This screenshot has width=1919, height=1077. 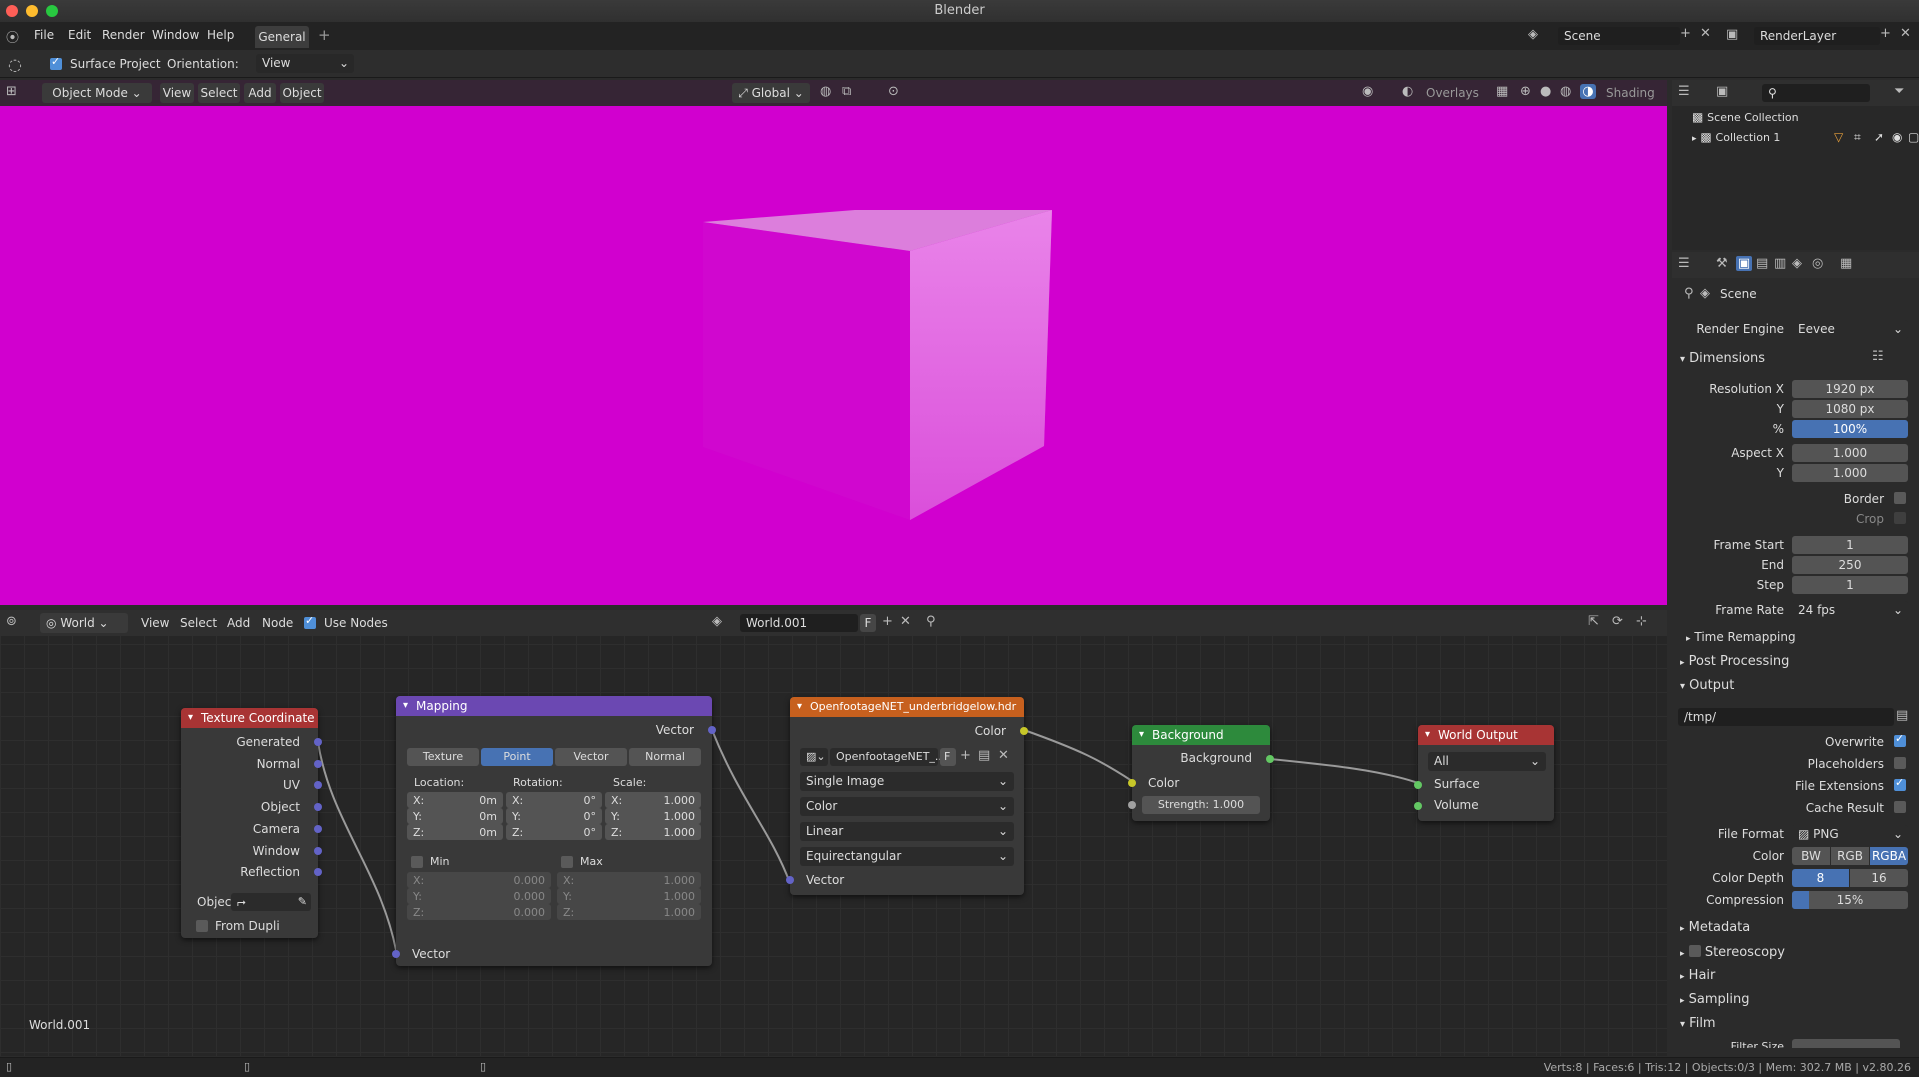 I want to click on viewport-menu-select: Select, so click(x=219, y=93).